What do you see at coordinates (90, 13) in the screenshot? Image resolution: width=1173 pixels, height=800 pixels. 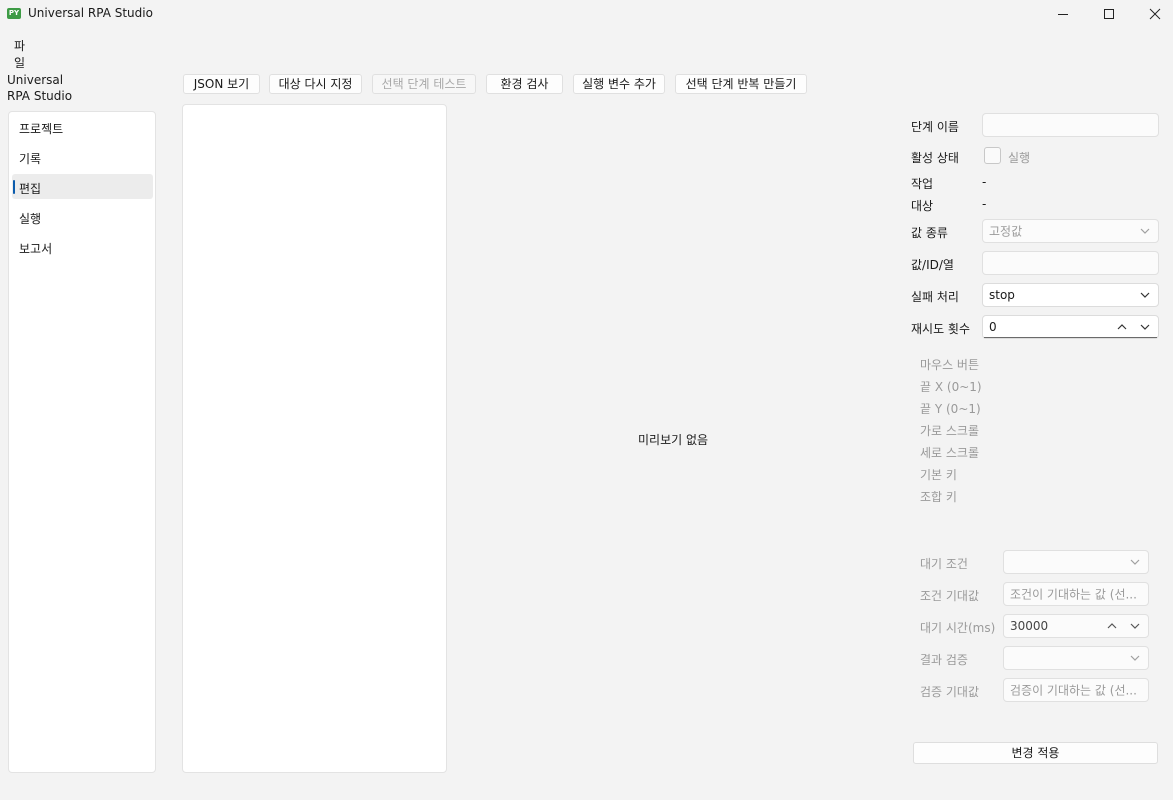 I see `window-title: Universal RPA Studio` at bounding box center [90, 13].